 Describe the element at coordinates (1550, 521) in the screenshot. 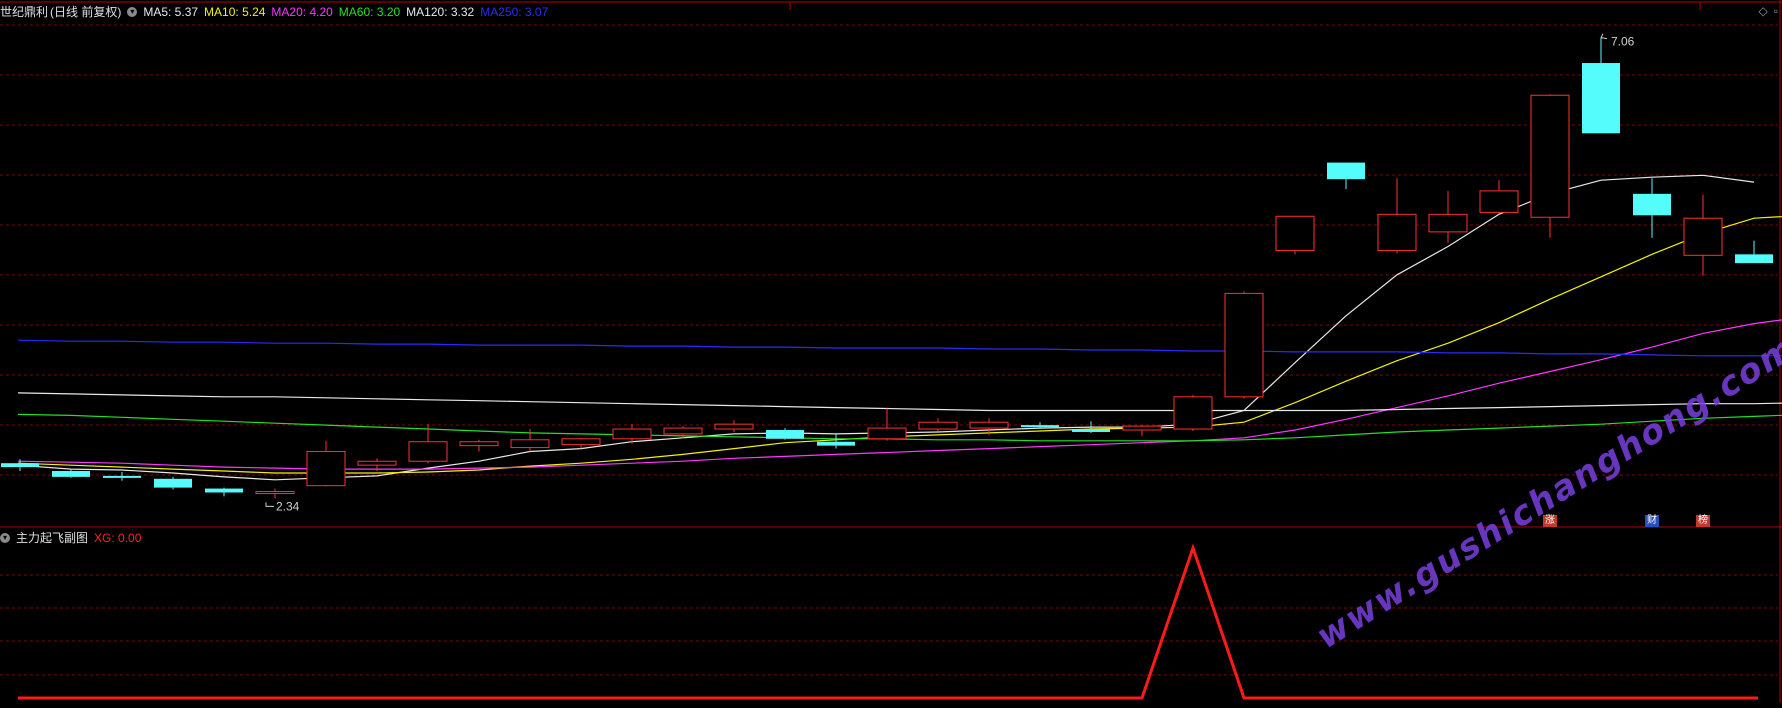

I see `event-tag-0: 涨` at that location.